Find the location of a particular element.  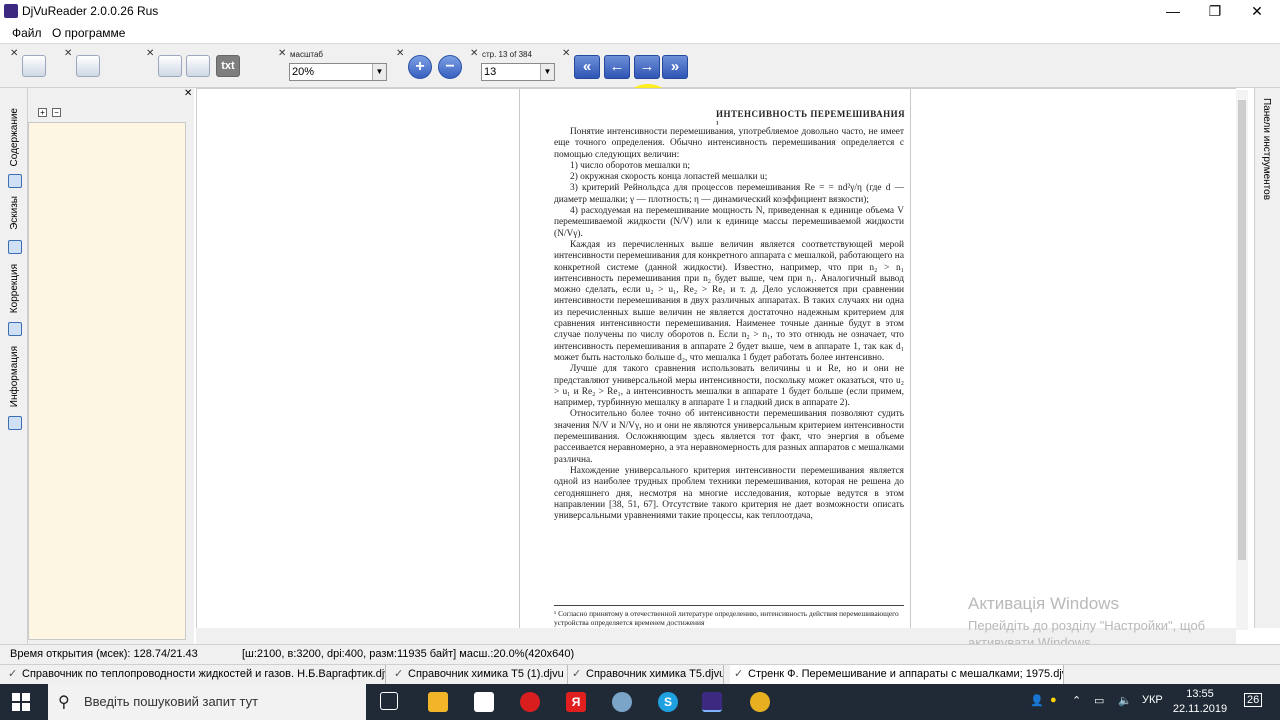

djvureader-icon is located at coordinates (712, 702).